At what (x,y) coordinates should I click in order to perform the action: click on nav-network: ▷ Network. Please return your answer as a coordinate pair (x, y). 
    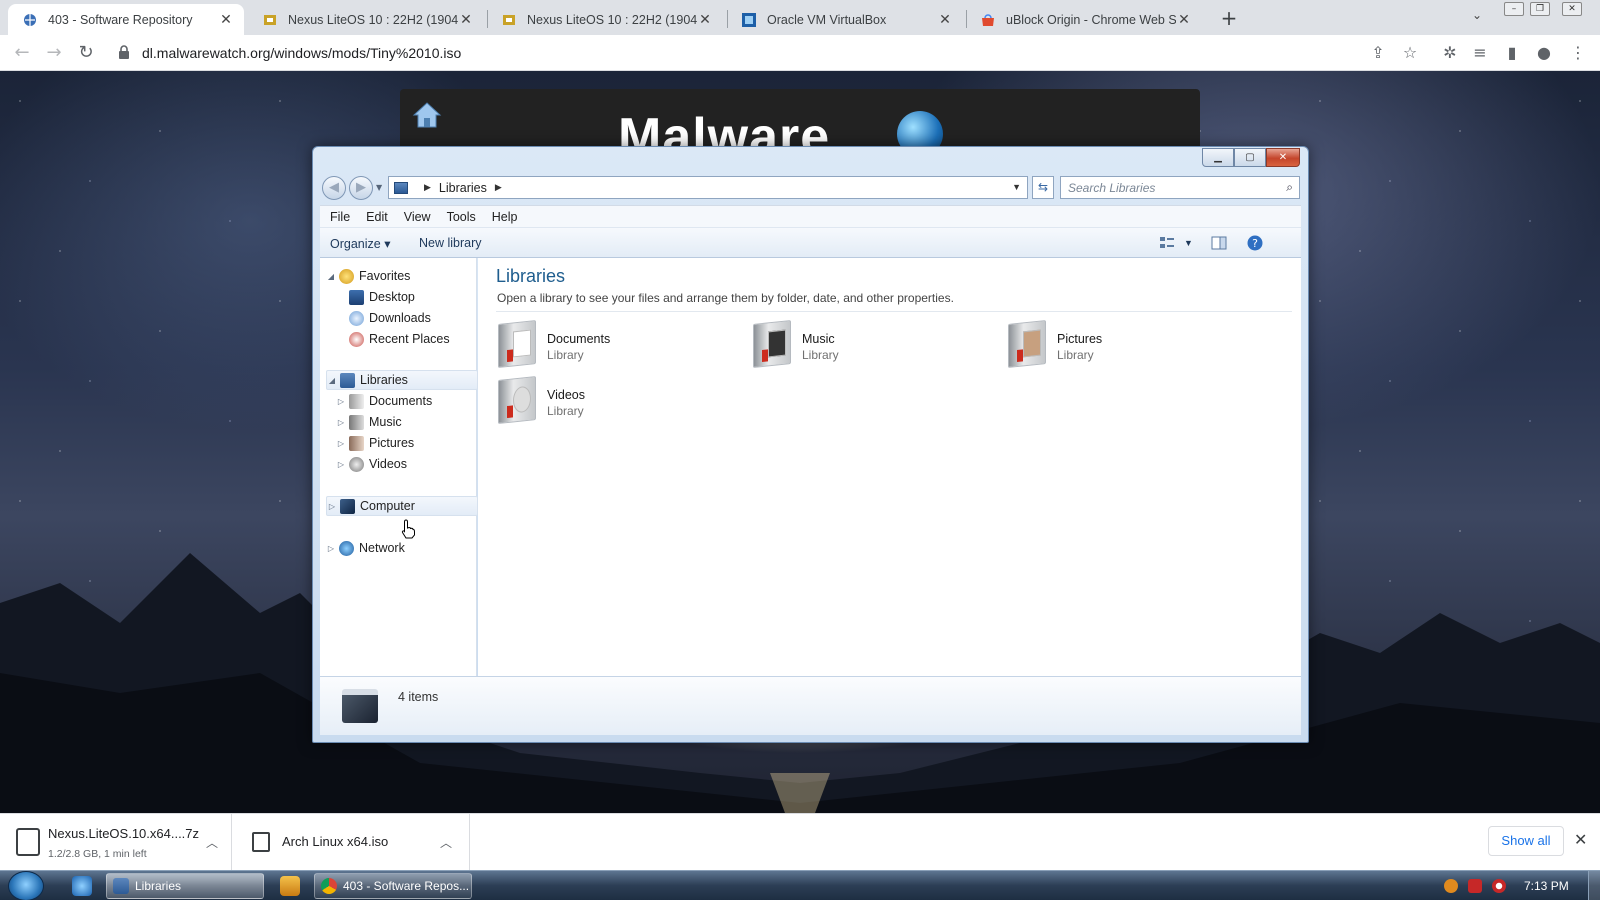
    Looking at the image, I should click on (365, 548).